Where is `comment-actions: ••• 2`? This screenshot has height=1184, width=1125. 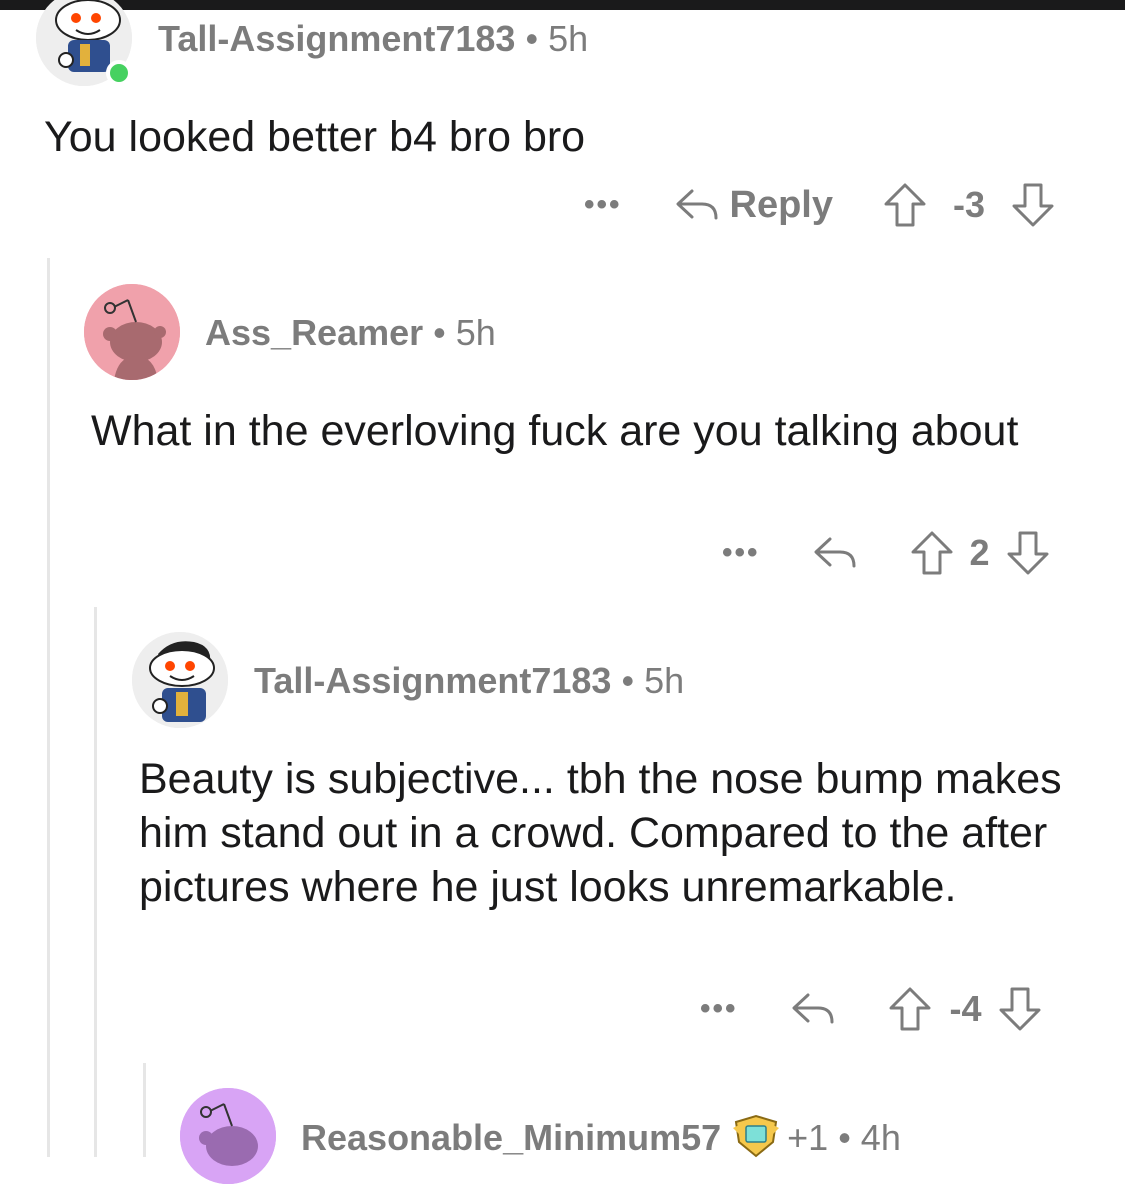
comment-actions: ••• 2 is located at coordinates (886, 553).